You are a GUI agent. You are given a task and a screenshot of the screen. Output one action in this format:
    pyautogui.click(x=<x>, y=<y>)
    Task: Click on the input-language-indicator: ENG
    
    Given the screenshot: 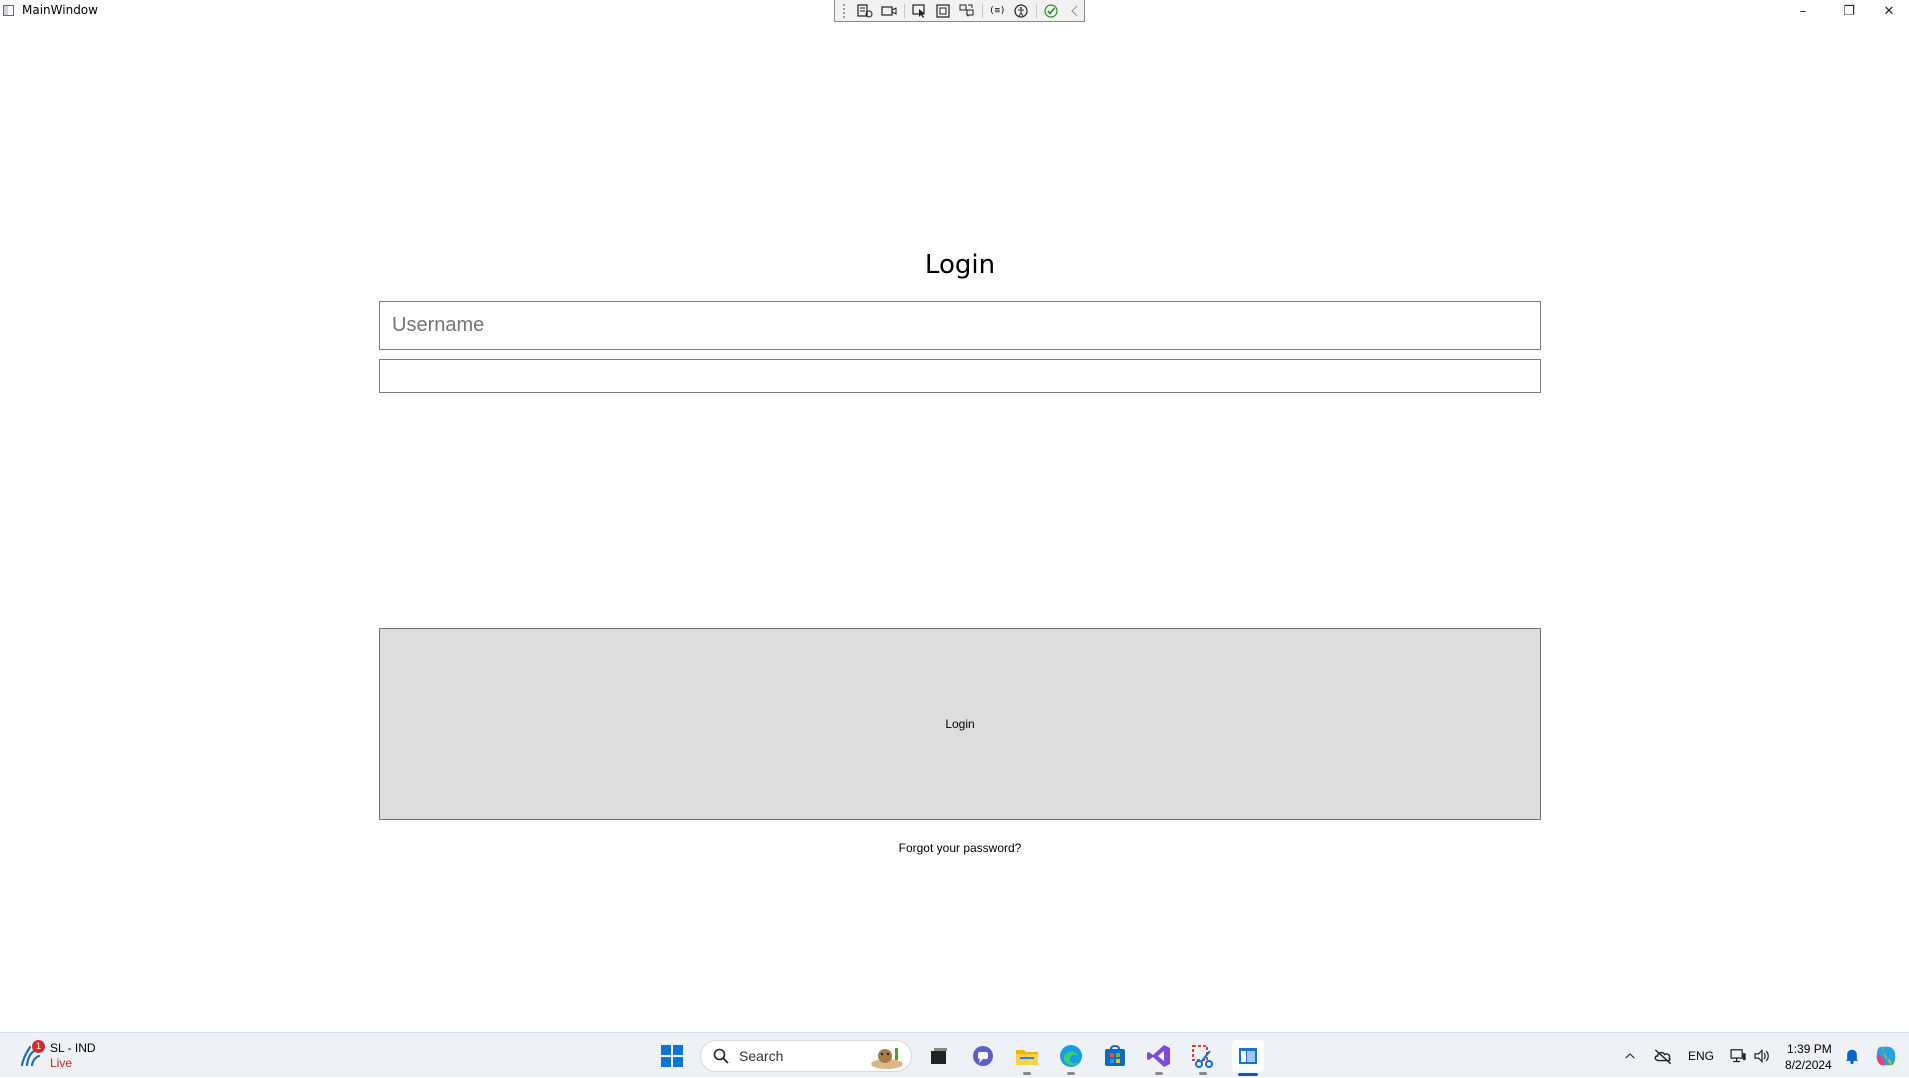 What is the action you would take?
    pyautogui.click(x=1701, y=1055)
    